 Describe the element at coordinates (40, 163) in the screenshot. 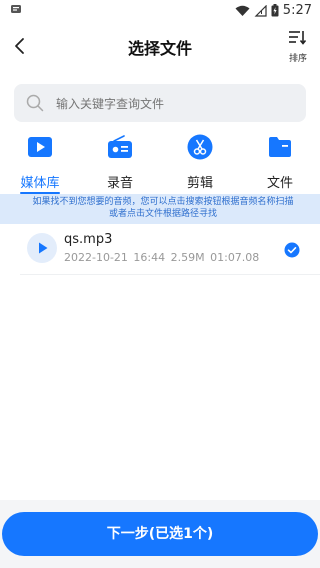

I see `tab-media-library: 媒体库` at that location.